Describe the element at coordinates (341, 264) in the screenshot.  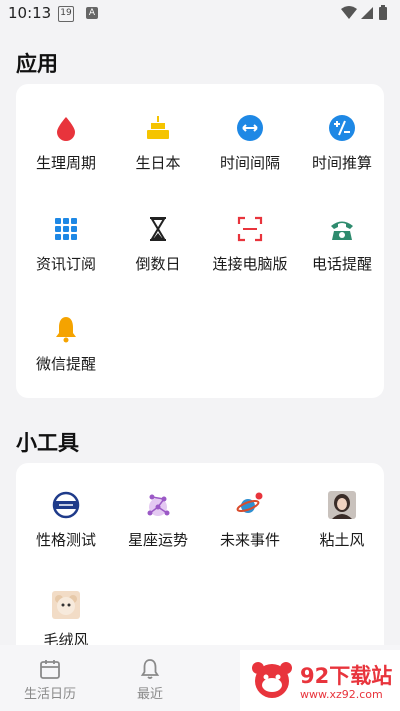
I see `app-label: 电话提醒` at that location.